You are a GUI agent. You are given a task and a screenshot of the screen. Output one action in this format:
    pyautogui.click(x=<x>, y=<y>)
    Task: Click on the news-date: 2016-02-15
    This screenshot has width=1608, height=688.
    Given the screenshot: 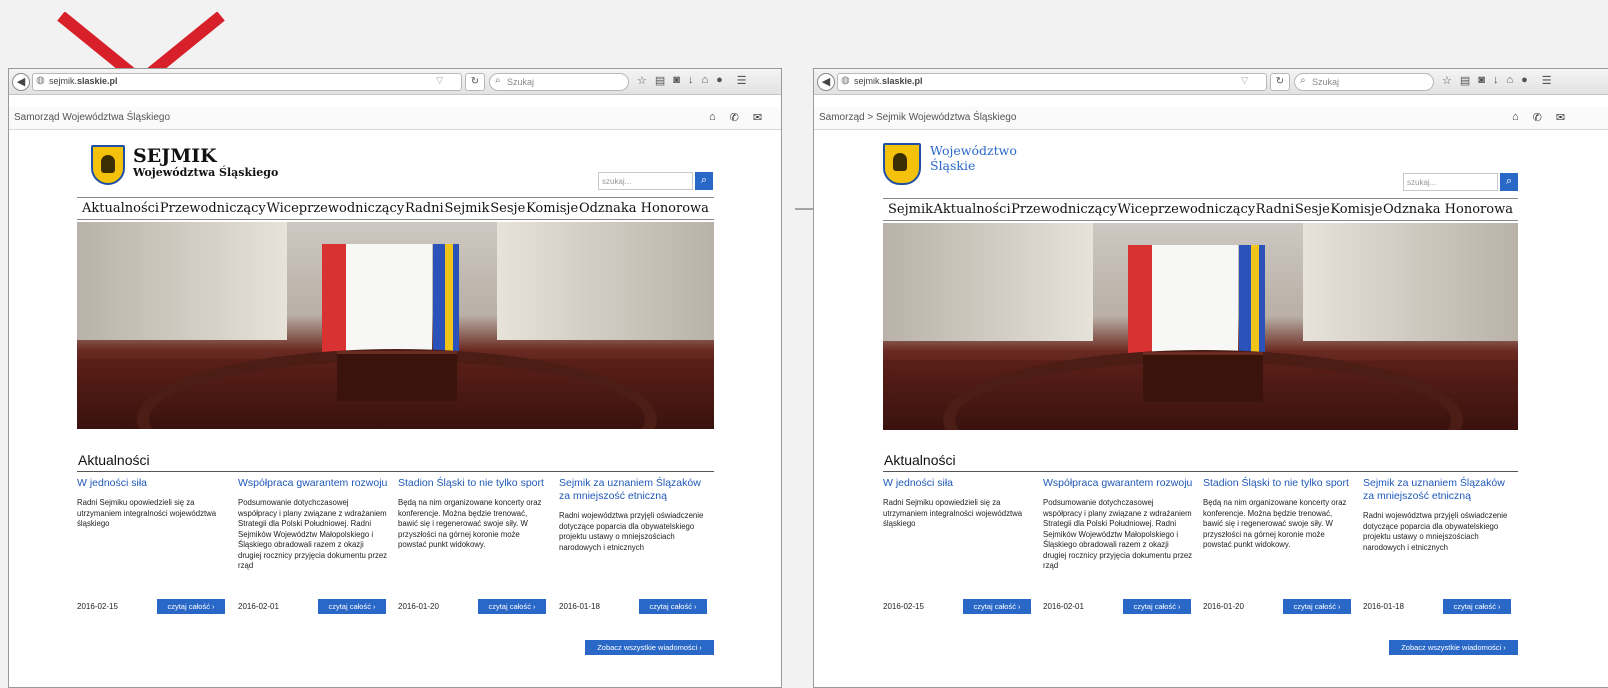 What is the action you would take?
    pyautogui.click(x=97, y=606)
    